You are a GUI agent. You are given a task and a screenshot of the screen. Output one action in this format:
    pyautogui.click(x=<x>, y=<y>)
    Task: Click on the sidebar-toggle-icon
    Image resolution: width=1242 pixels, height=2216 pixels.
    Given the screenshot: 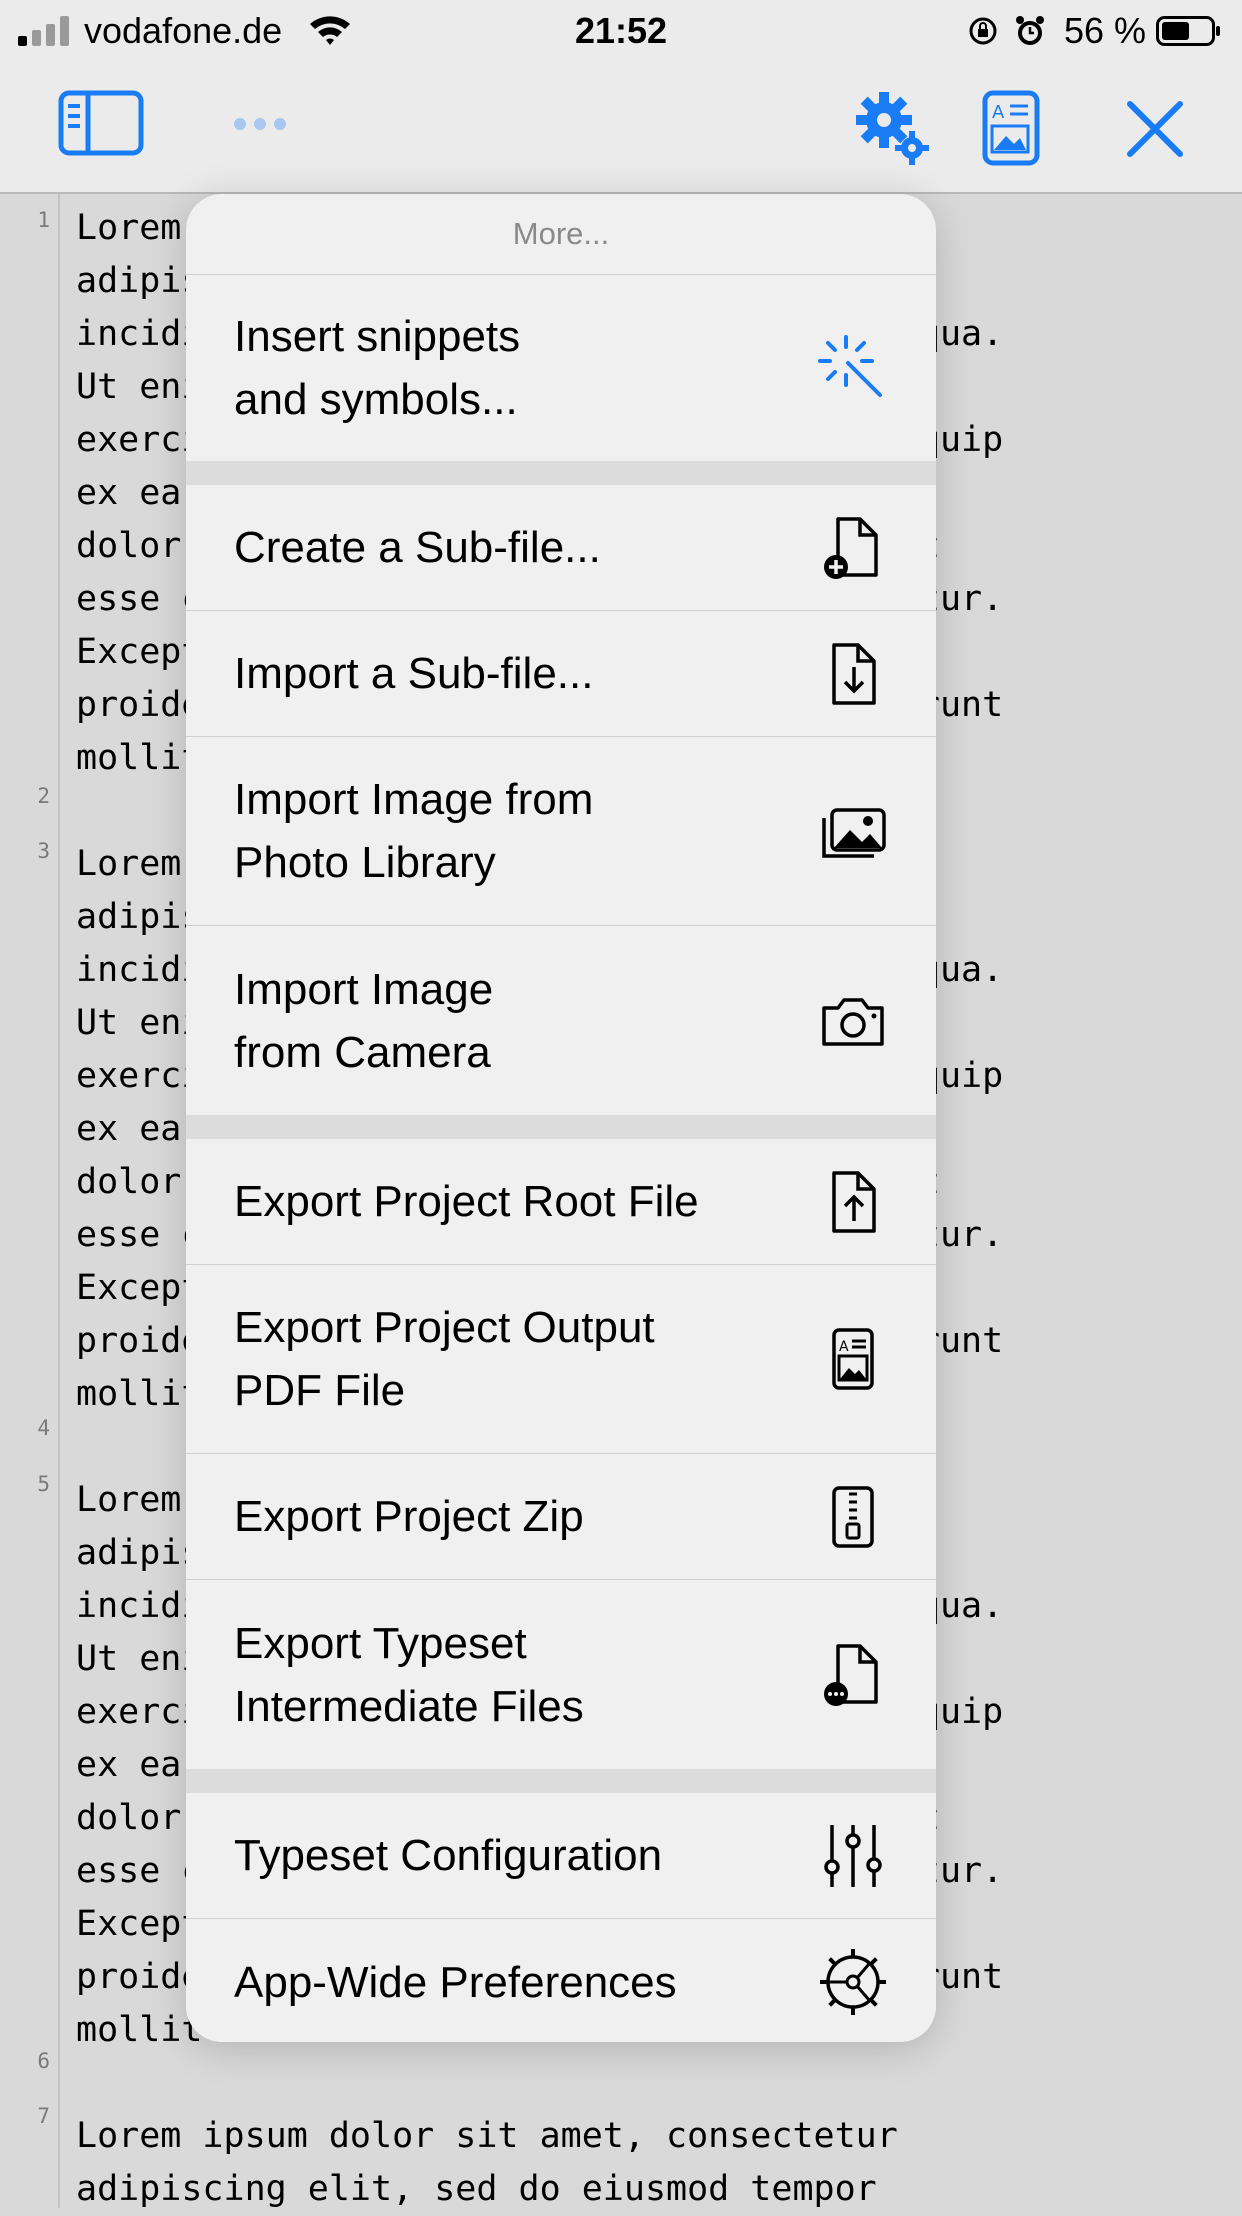 What is the action you would take?
    pyautogui.click(x=101, y=123)
    